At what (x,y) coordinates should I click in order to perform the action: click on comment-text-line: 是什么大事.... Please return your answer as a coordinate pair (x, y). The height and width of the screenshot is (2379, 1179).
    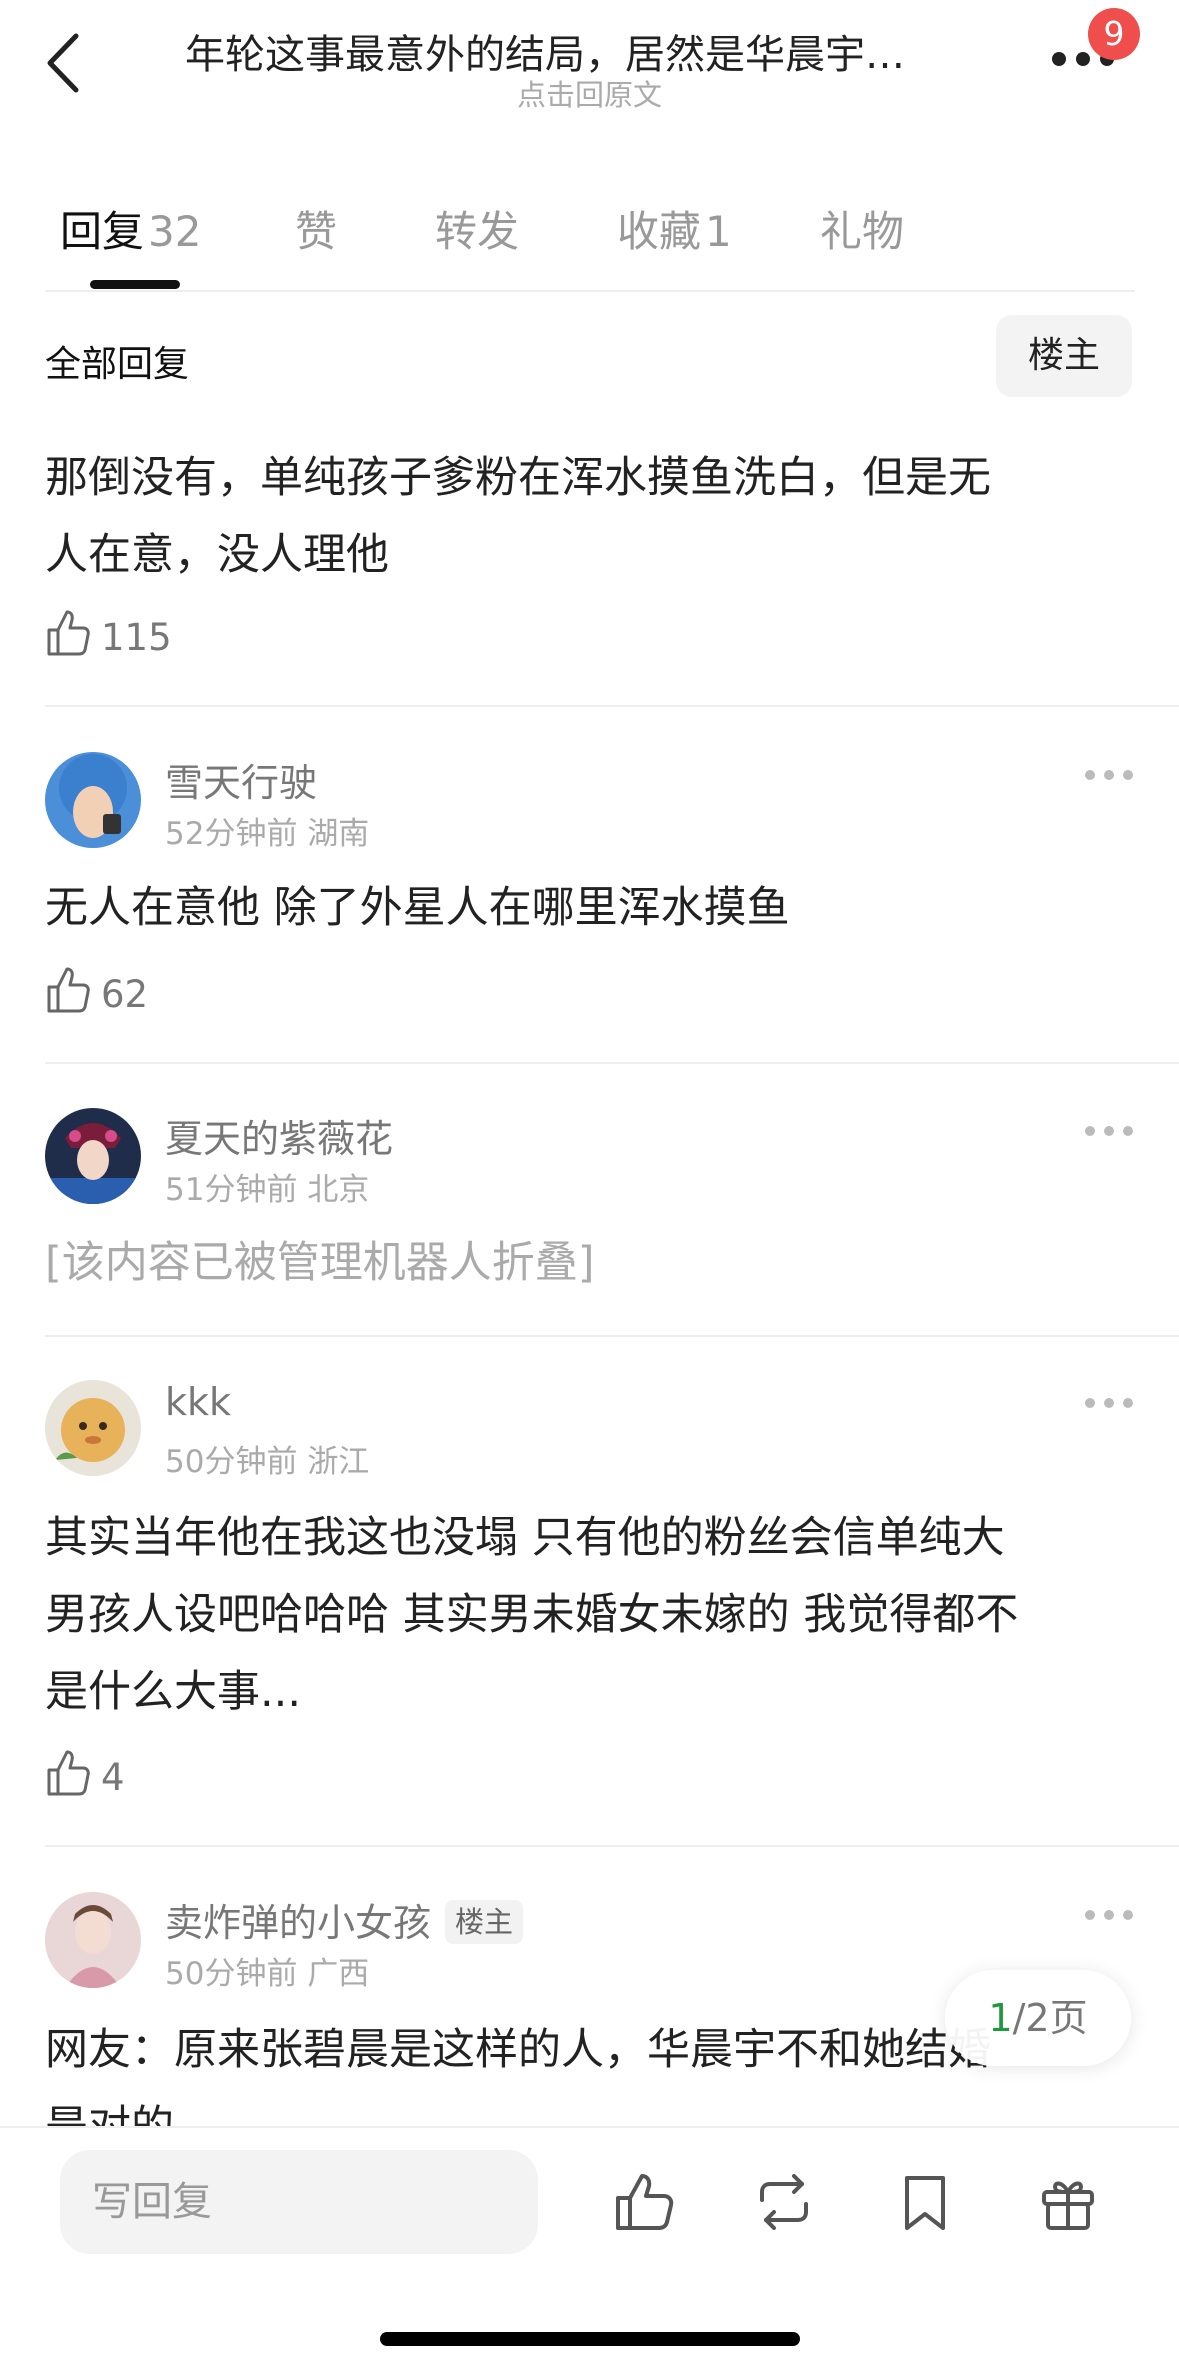
    Looking at the image, I should click on (173, 1692).